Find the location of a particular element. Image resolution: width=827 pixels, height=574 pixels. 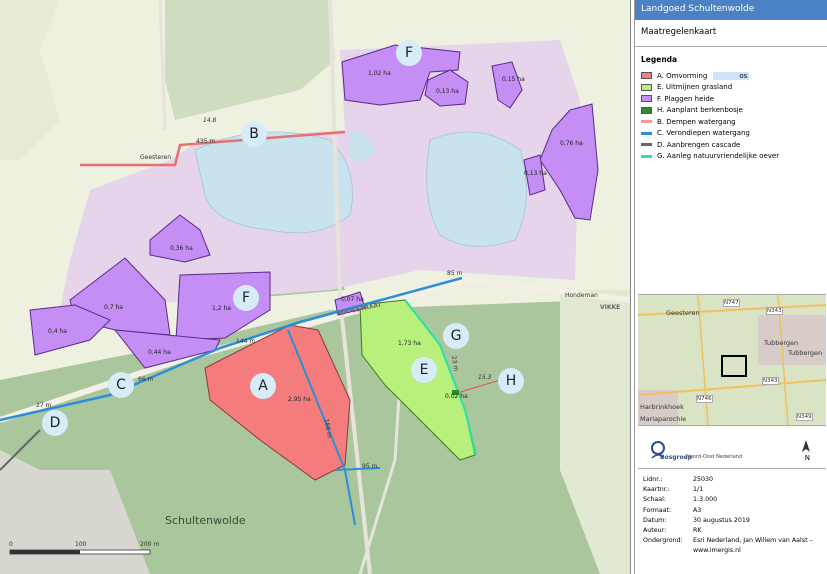

legend-label-b: B. Dempen watergang is located at coordinates (696, 121).